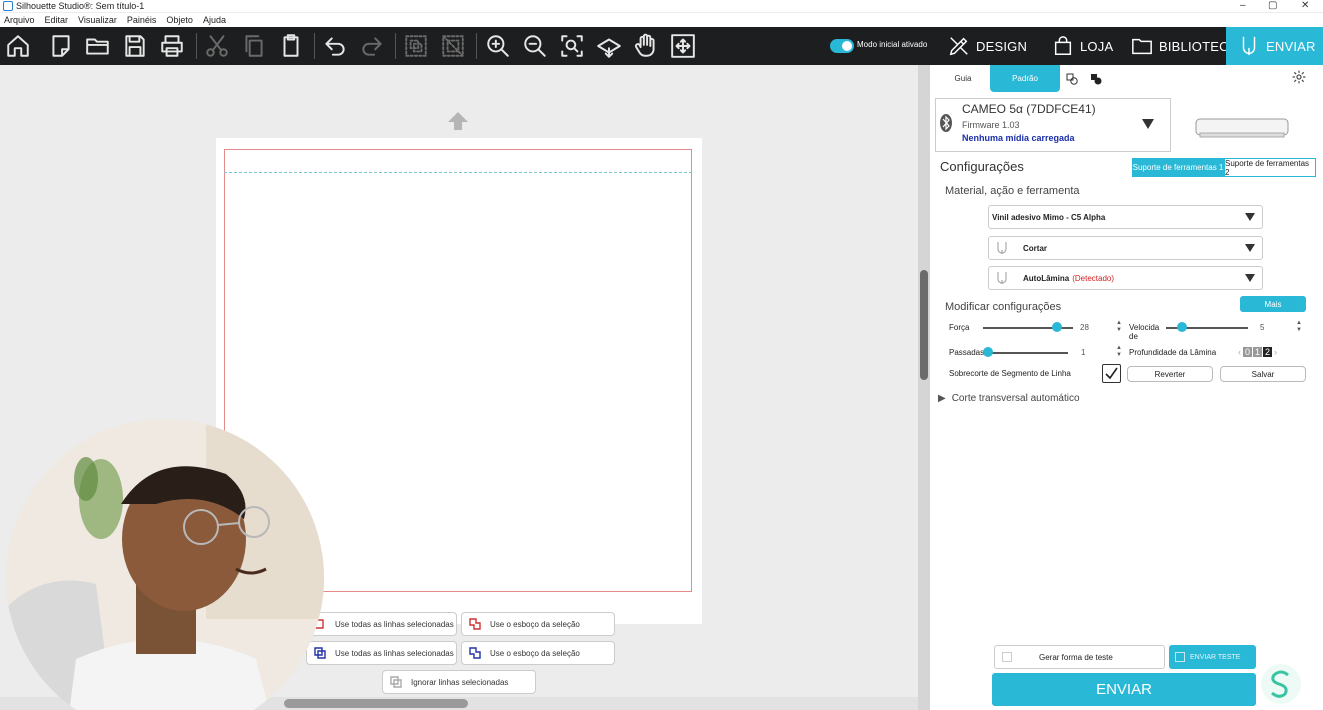 Image resolution: width=1323 pixels, height=710 pixels. What do you see at coordinates (475, 624) in the screenshot?
I see `outline-red-icon` at bounding box center [475, 624].